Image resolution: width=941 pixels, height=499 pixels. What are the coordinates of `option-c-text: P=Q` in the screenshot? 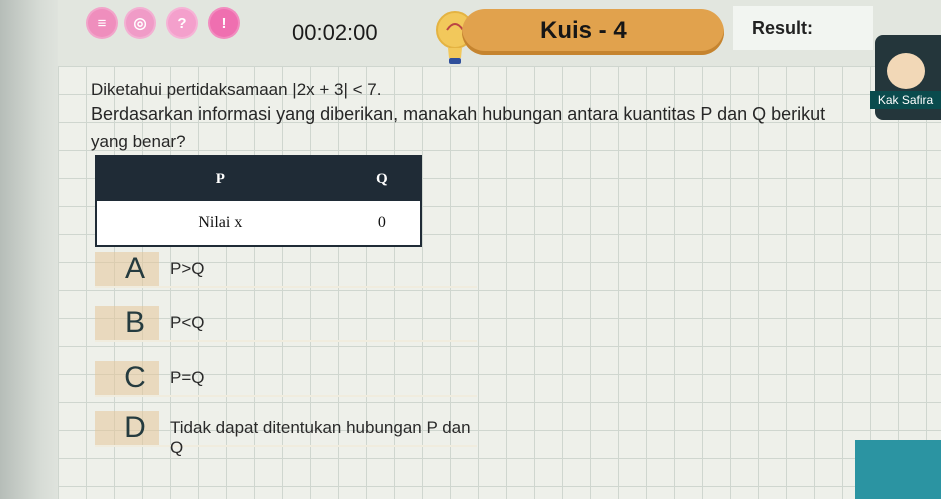 It's located at (187, 377).